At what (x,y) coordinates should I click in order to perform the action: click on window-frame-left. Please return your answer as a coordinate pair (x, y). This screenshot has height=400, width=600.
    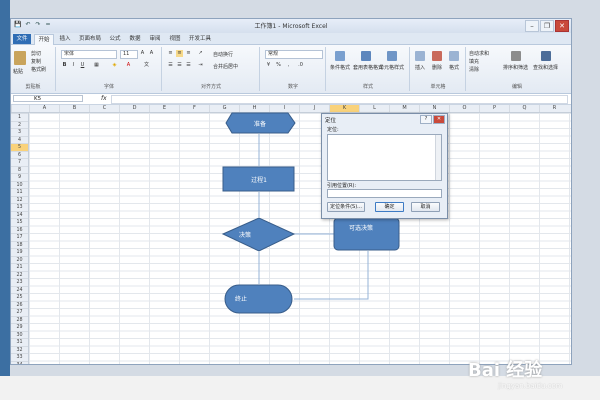
    Looking at the image, I should click on (5, 200).